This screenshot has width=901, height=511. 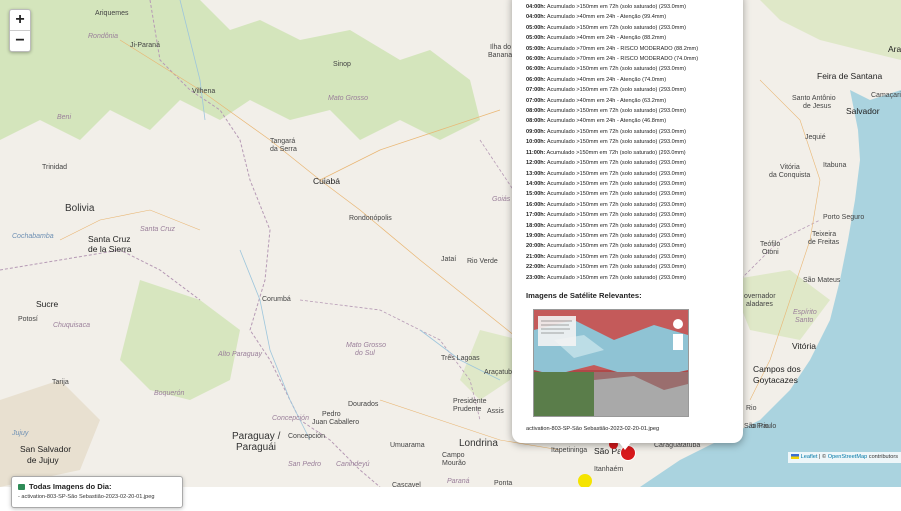 I want to click on place-label: Assis, so click(x=495, y=411).